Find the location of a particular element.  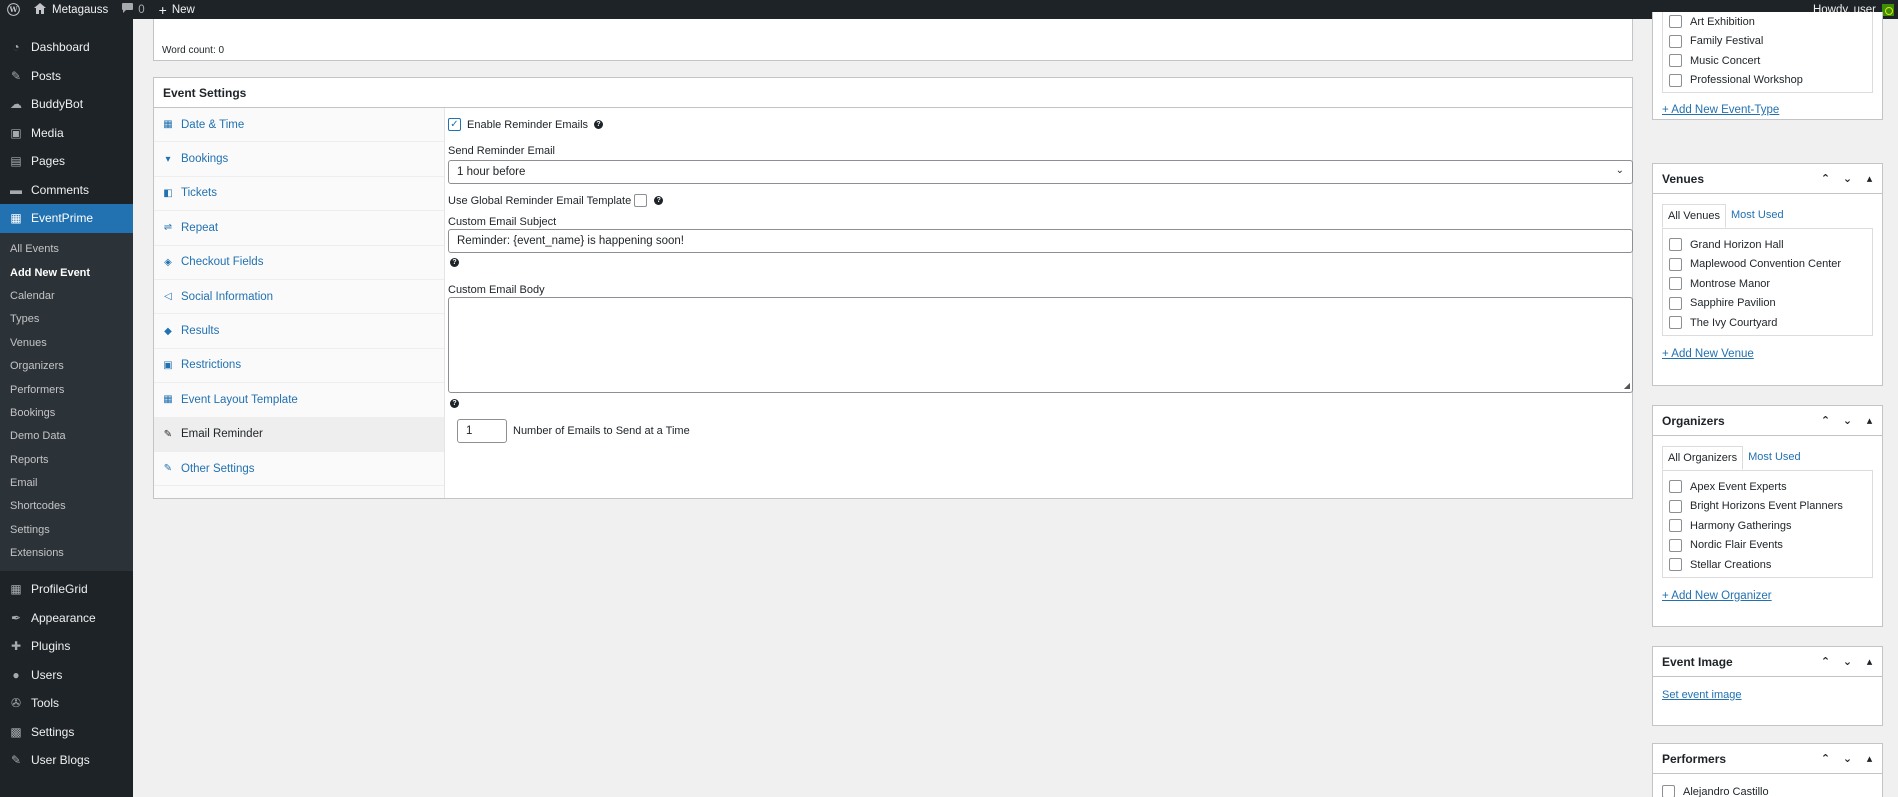

global-template-checkbox is located at coordinates (641, 200).